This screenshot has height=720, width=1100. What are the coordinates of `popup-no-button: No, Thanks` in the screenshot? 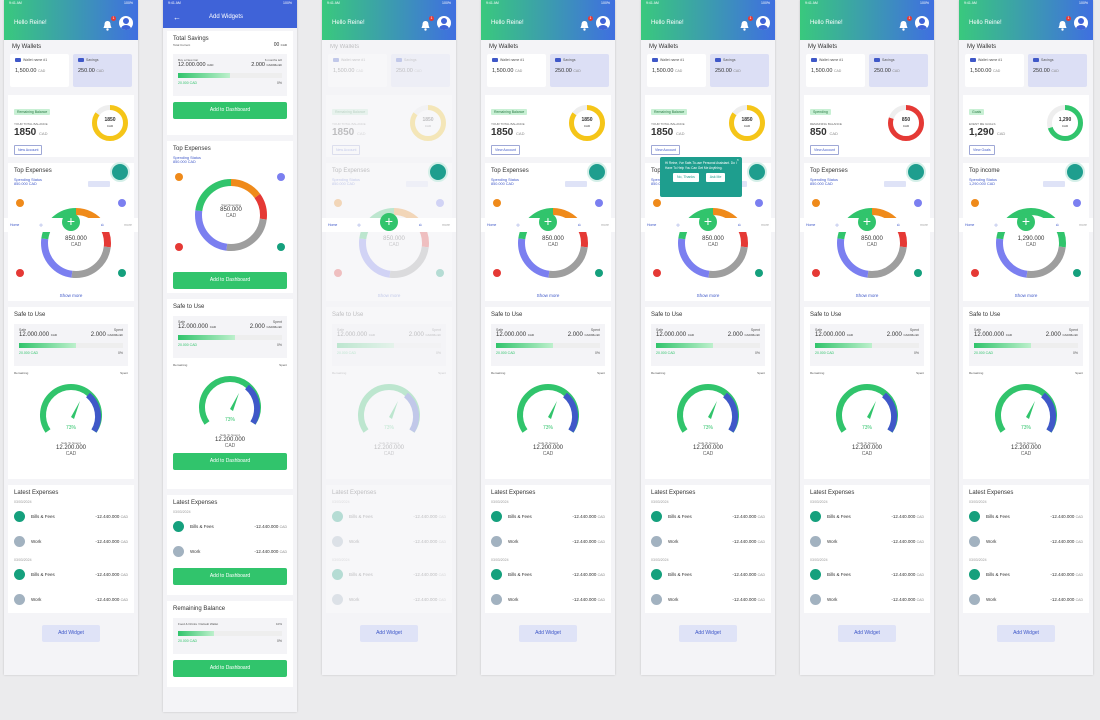 It's located at (686, 177).